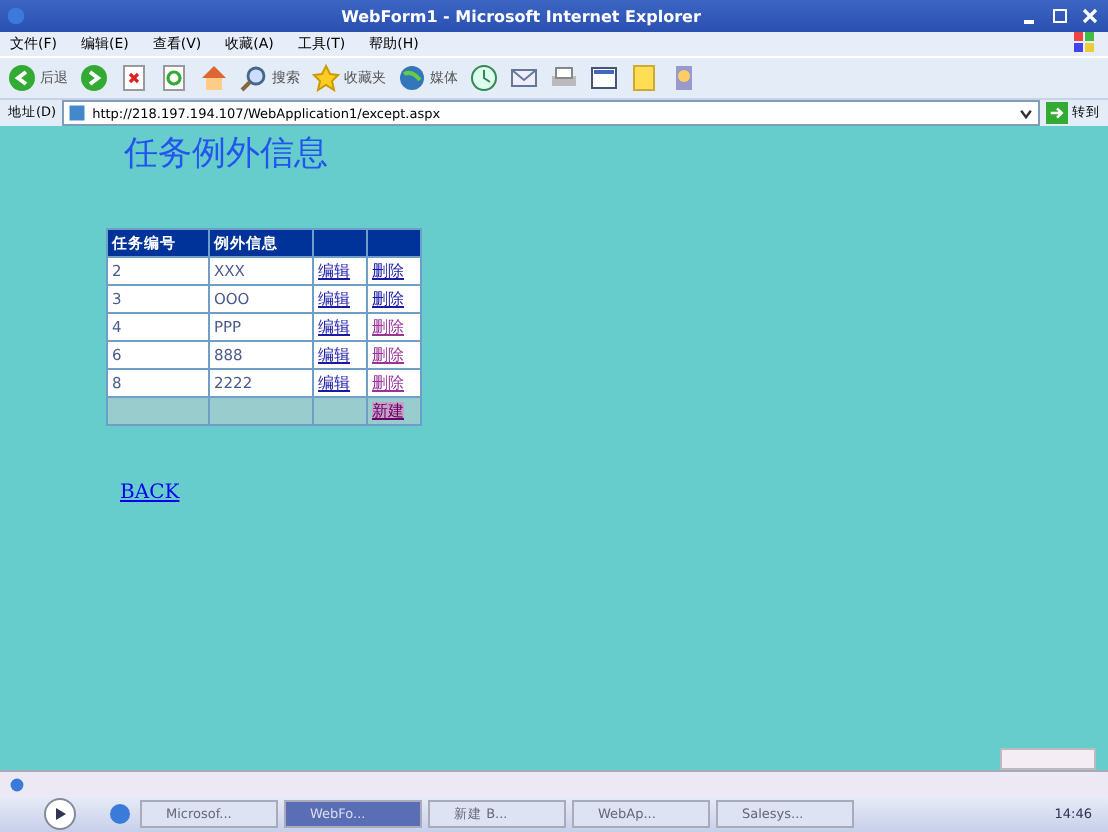 This screenshot has width=1108, height=832. What do you see at coordinates (150, 493) in the screenshot?
I see `back-link: BACK` at bounding box center [150, 493].